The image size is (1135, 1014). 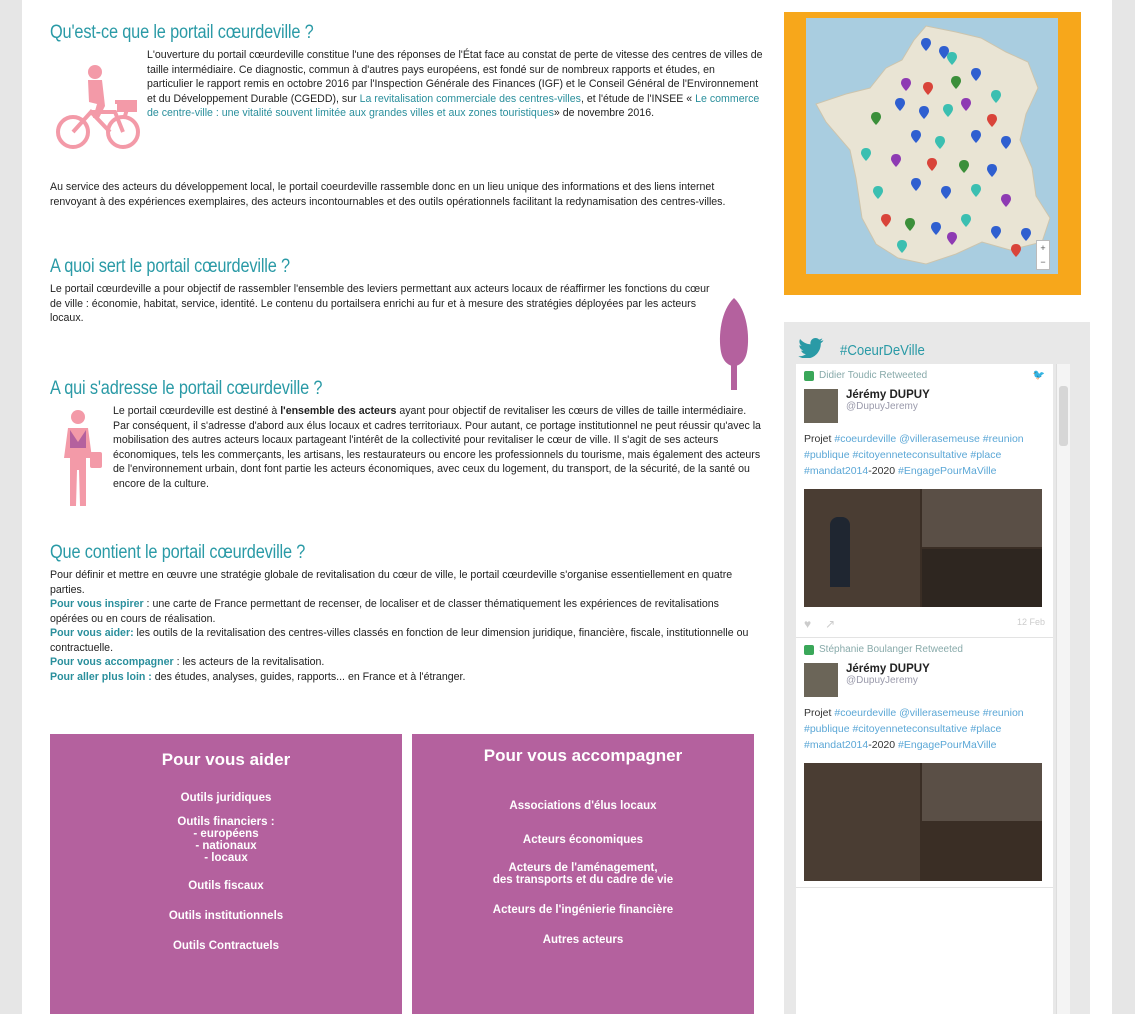 I want to click on associations-elus-link: Associations d'élus locaux, so click(x=583, y=806).